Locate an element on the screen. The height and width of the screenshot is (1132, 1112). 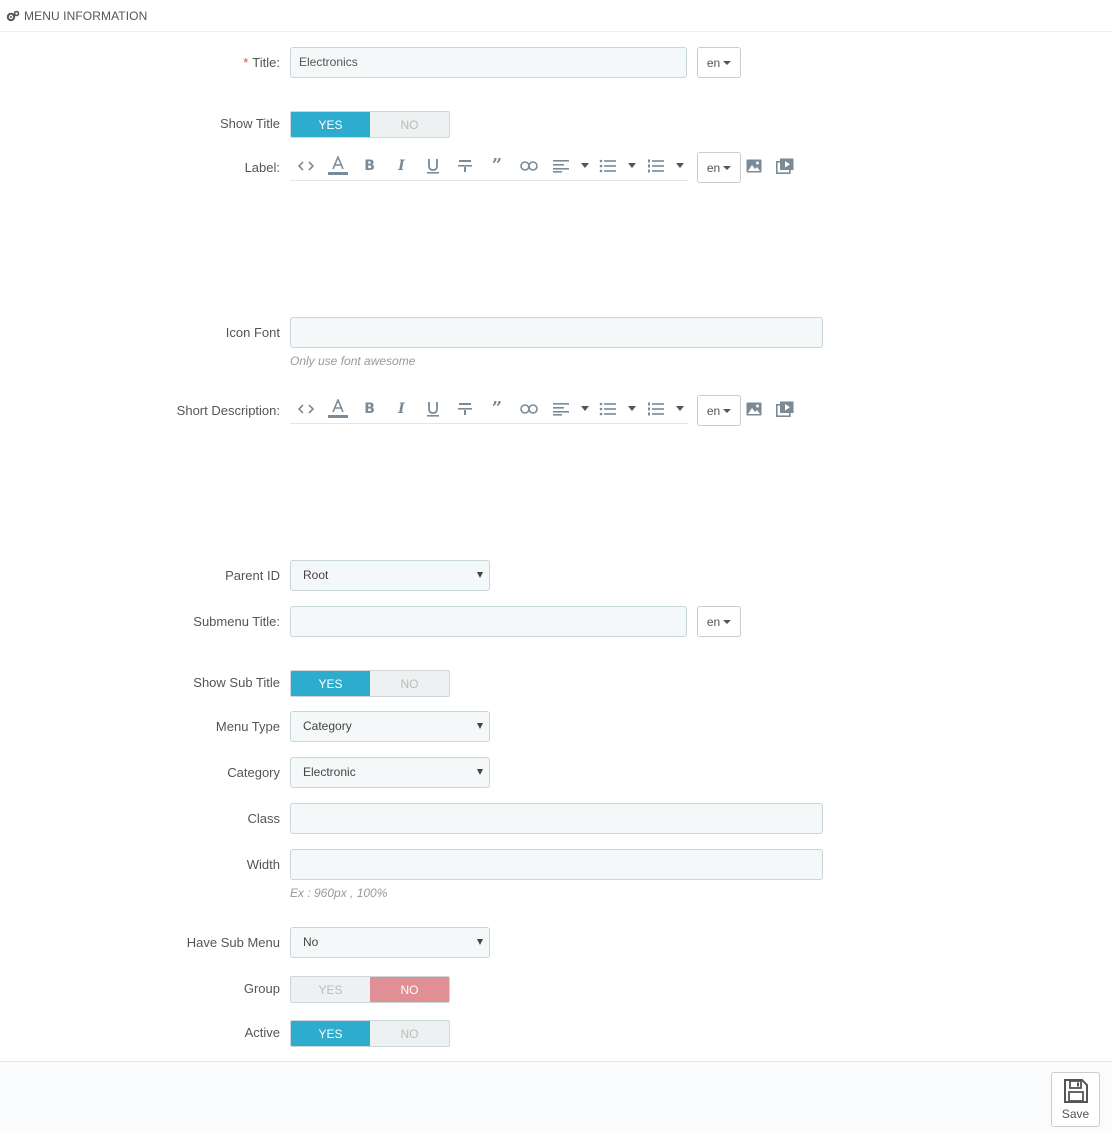
show-sub-title-label: Show Sub Title is located at coordinates (236, 682).